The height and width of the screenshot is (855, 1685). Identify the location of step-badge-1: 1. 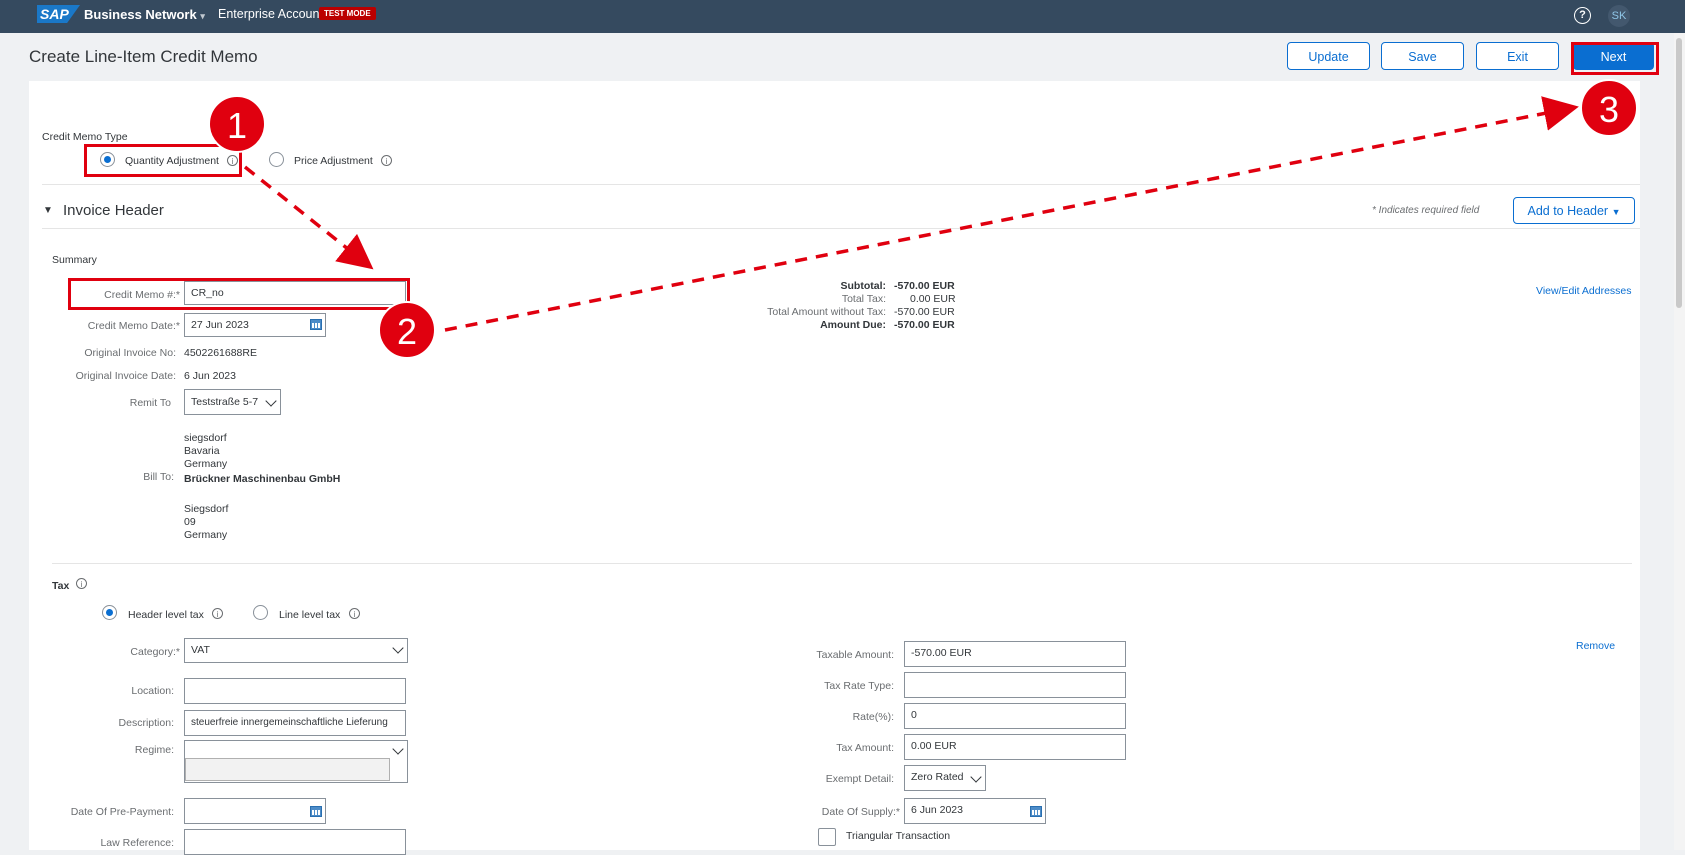
(237, 124).